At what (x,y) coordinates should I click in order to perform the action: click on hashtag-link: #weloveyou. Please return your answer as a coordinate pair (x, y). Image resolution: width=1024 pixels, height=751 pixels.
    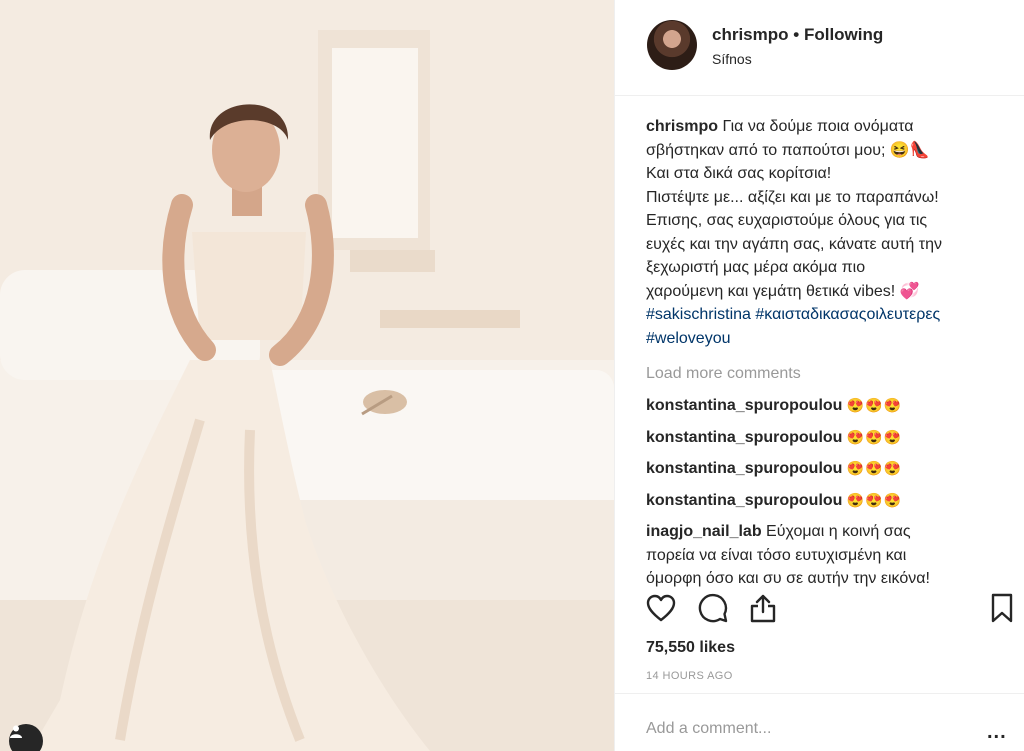
    Looking at the image, I should click on (688, 338).